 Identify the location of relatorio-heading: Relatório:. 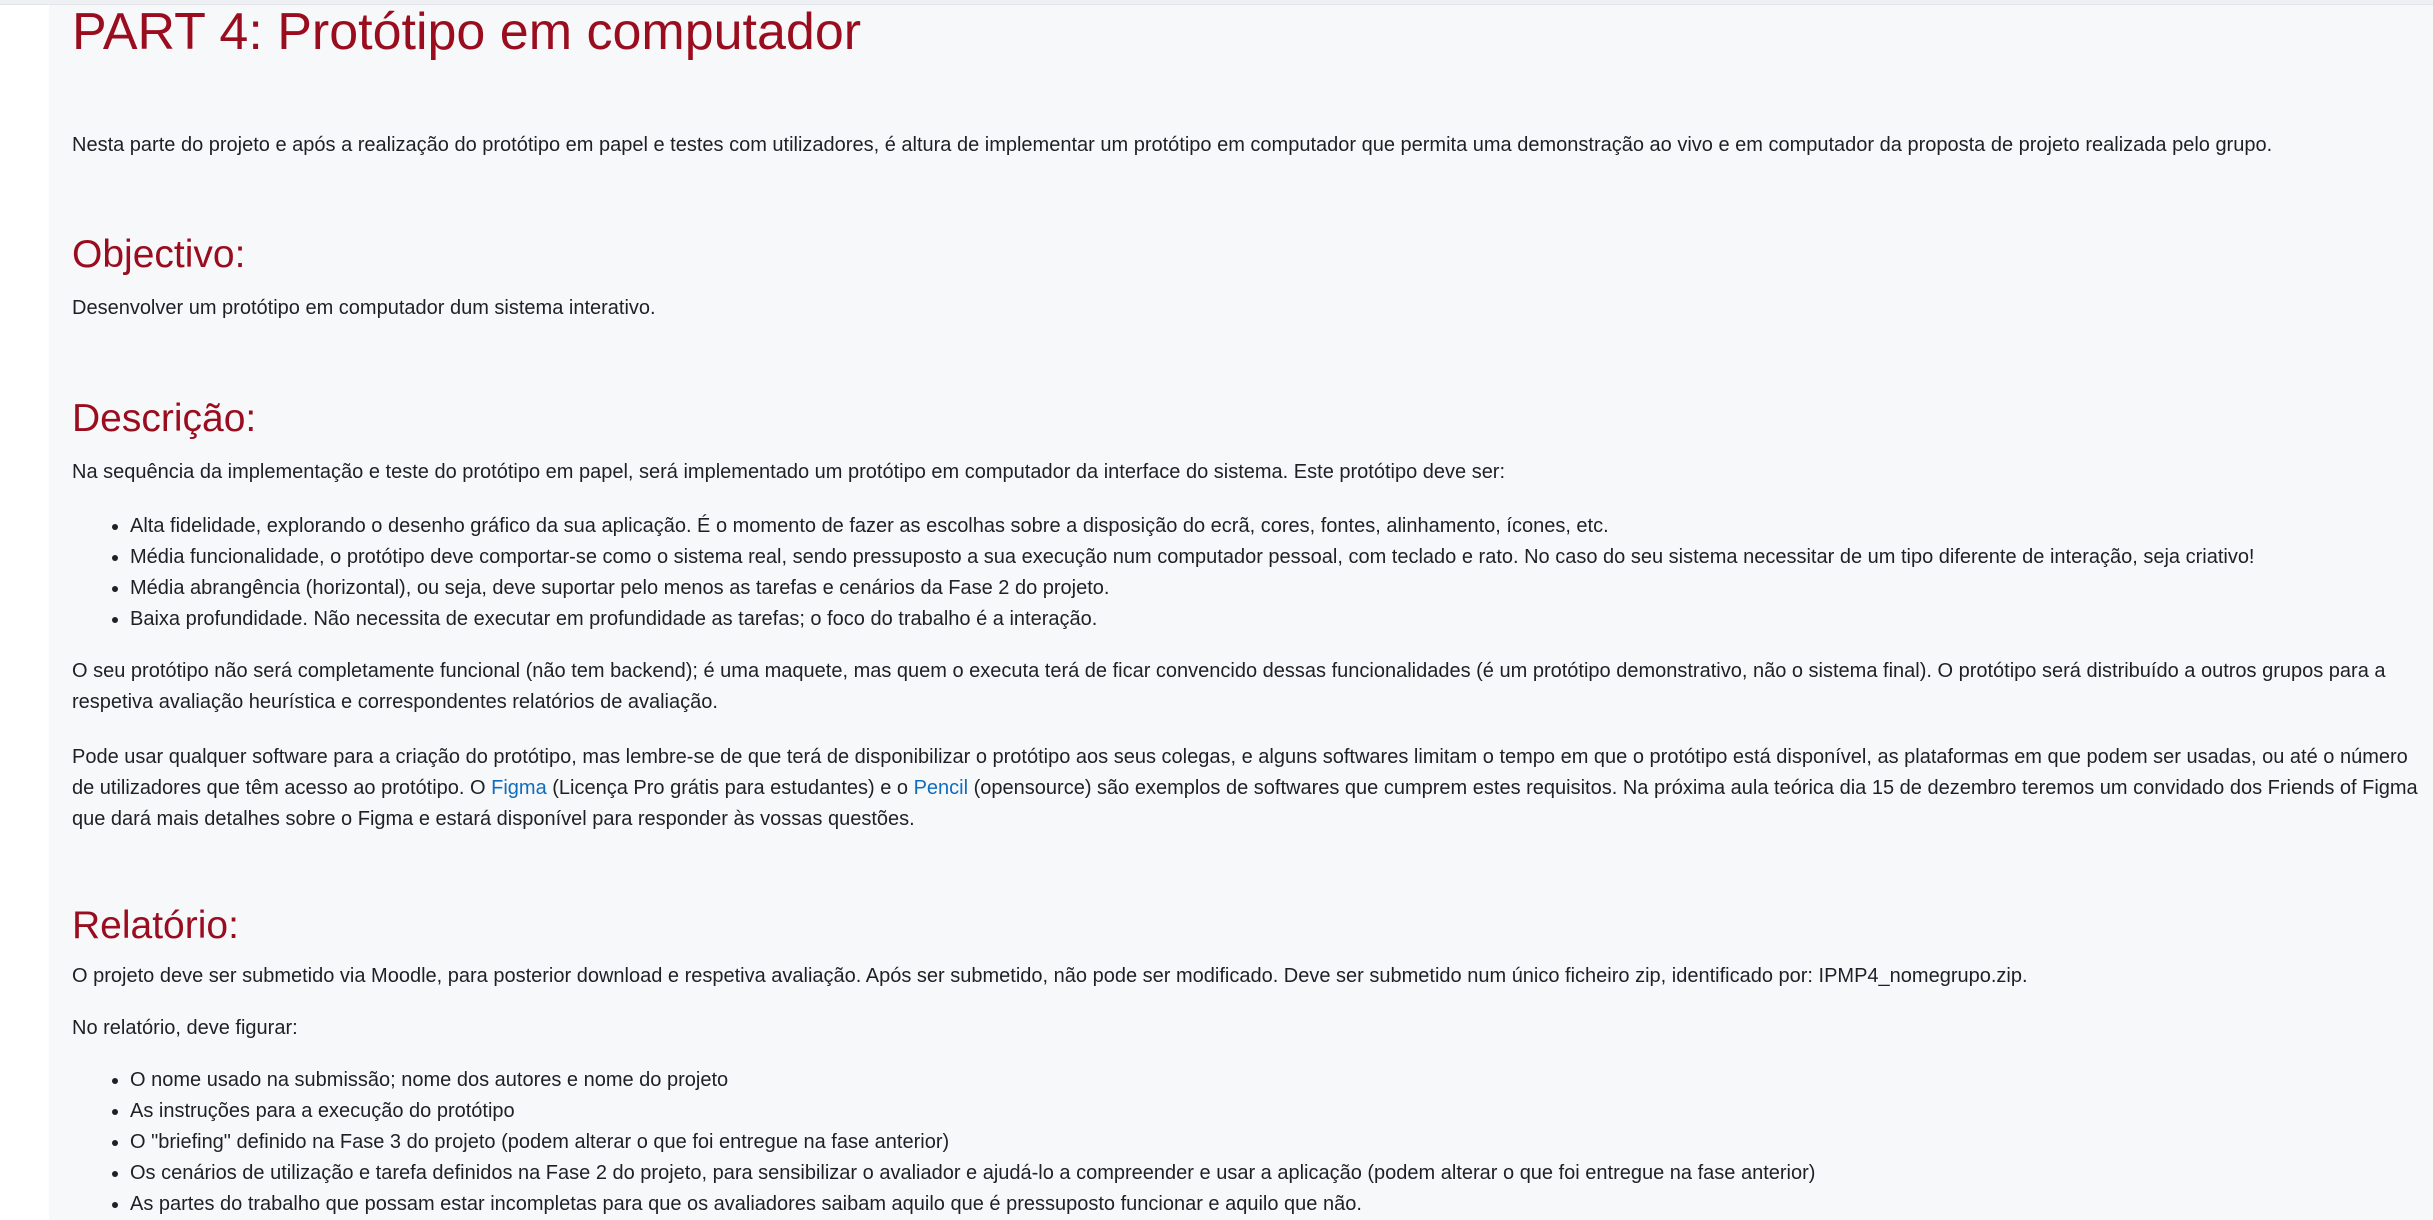
(155, 925).